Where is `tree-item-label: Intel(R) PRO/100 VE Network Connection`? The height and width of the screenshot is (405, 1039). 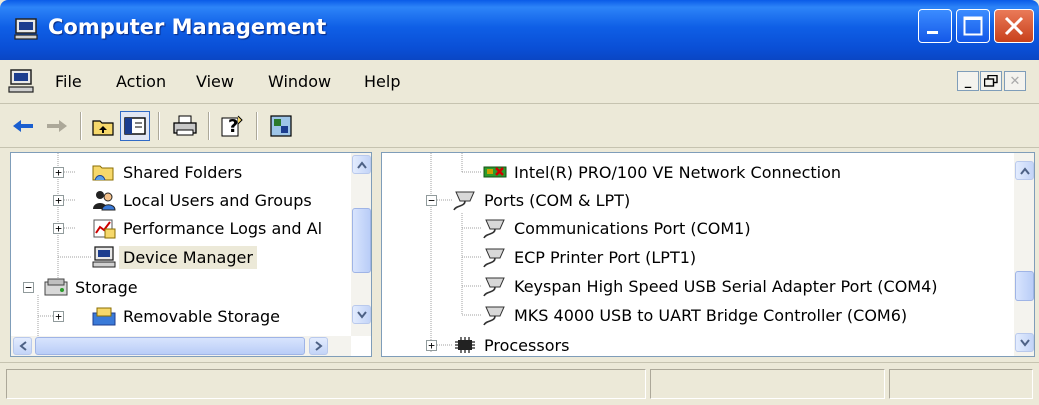 tree-item-label: Intel(R) PRO/100 VE Network Connection is located at coordinates (678, 172).